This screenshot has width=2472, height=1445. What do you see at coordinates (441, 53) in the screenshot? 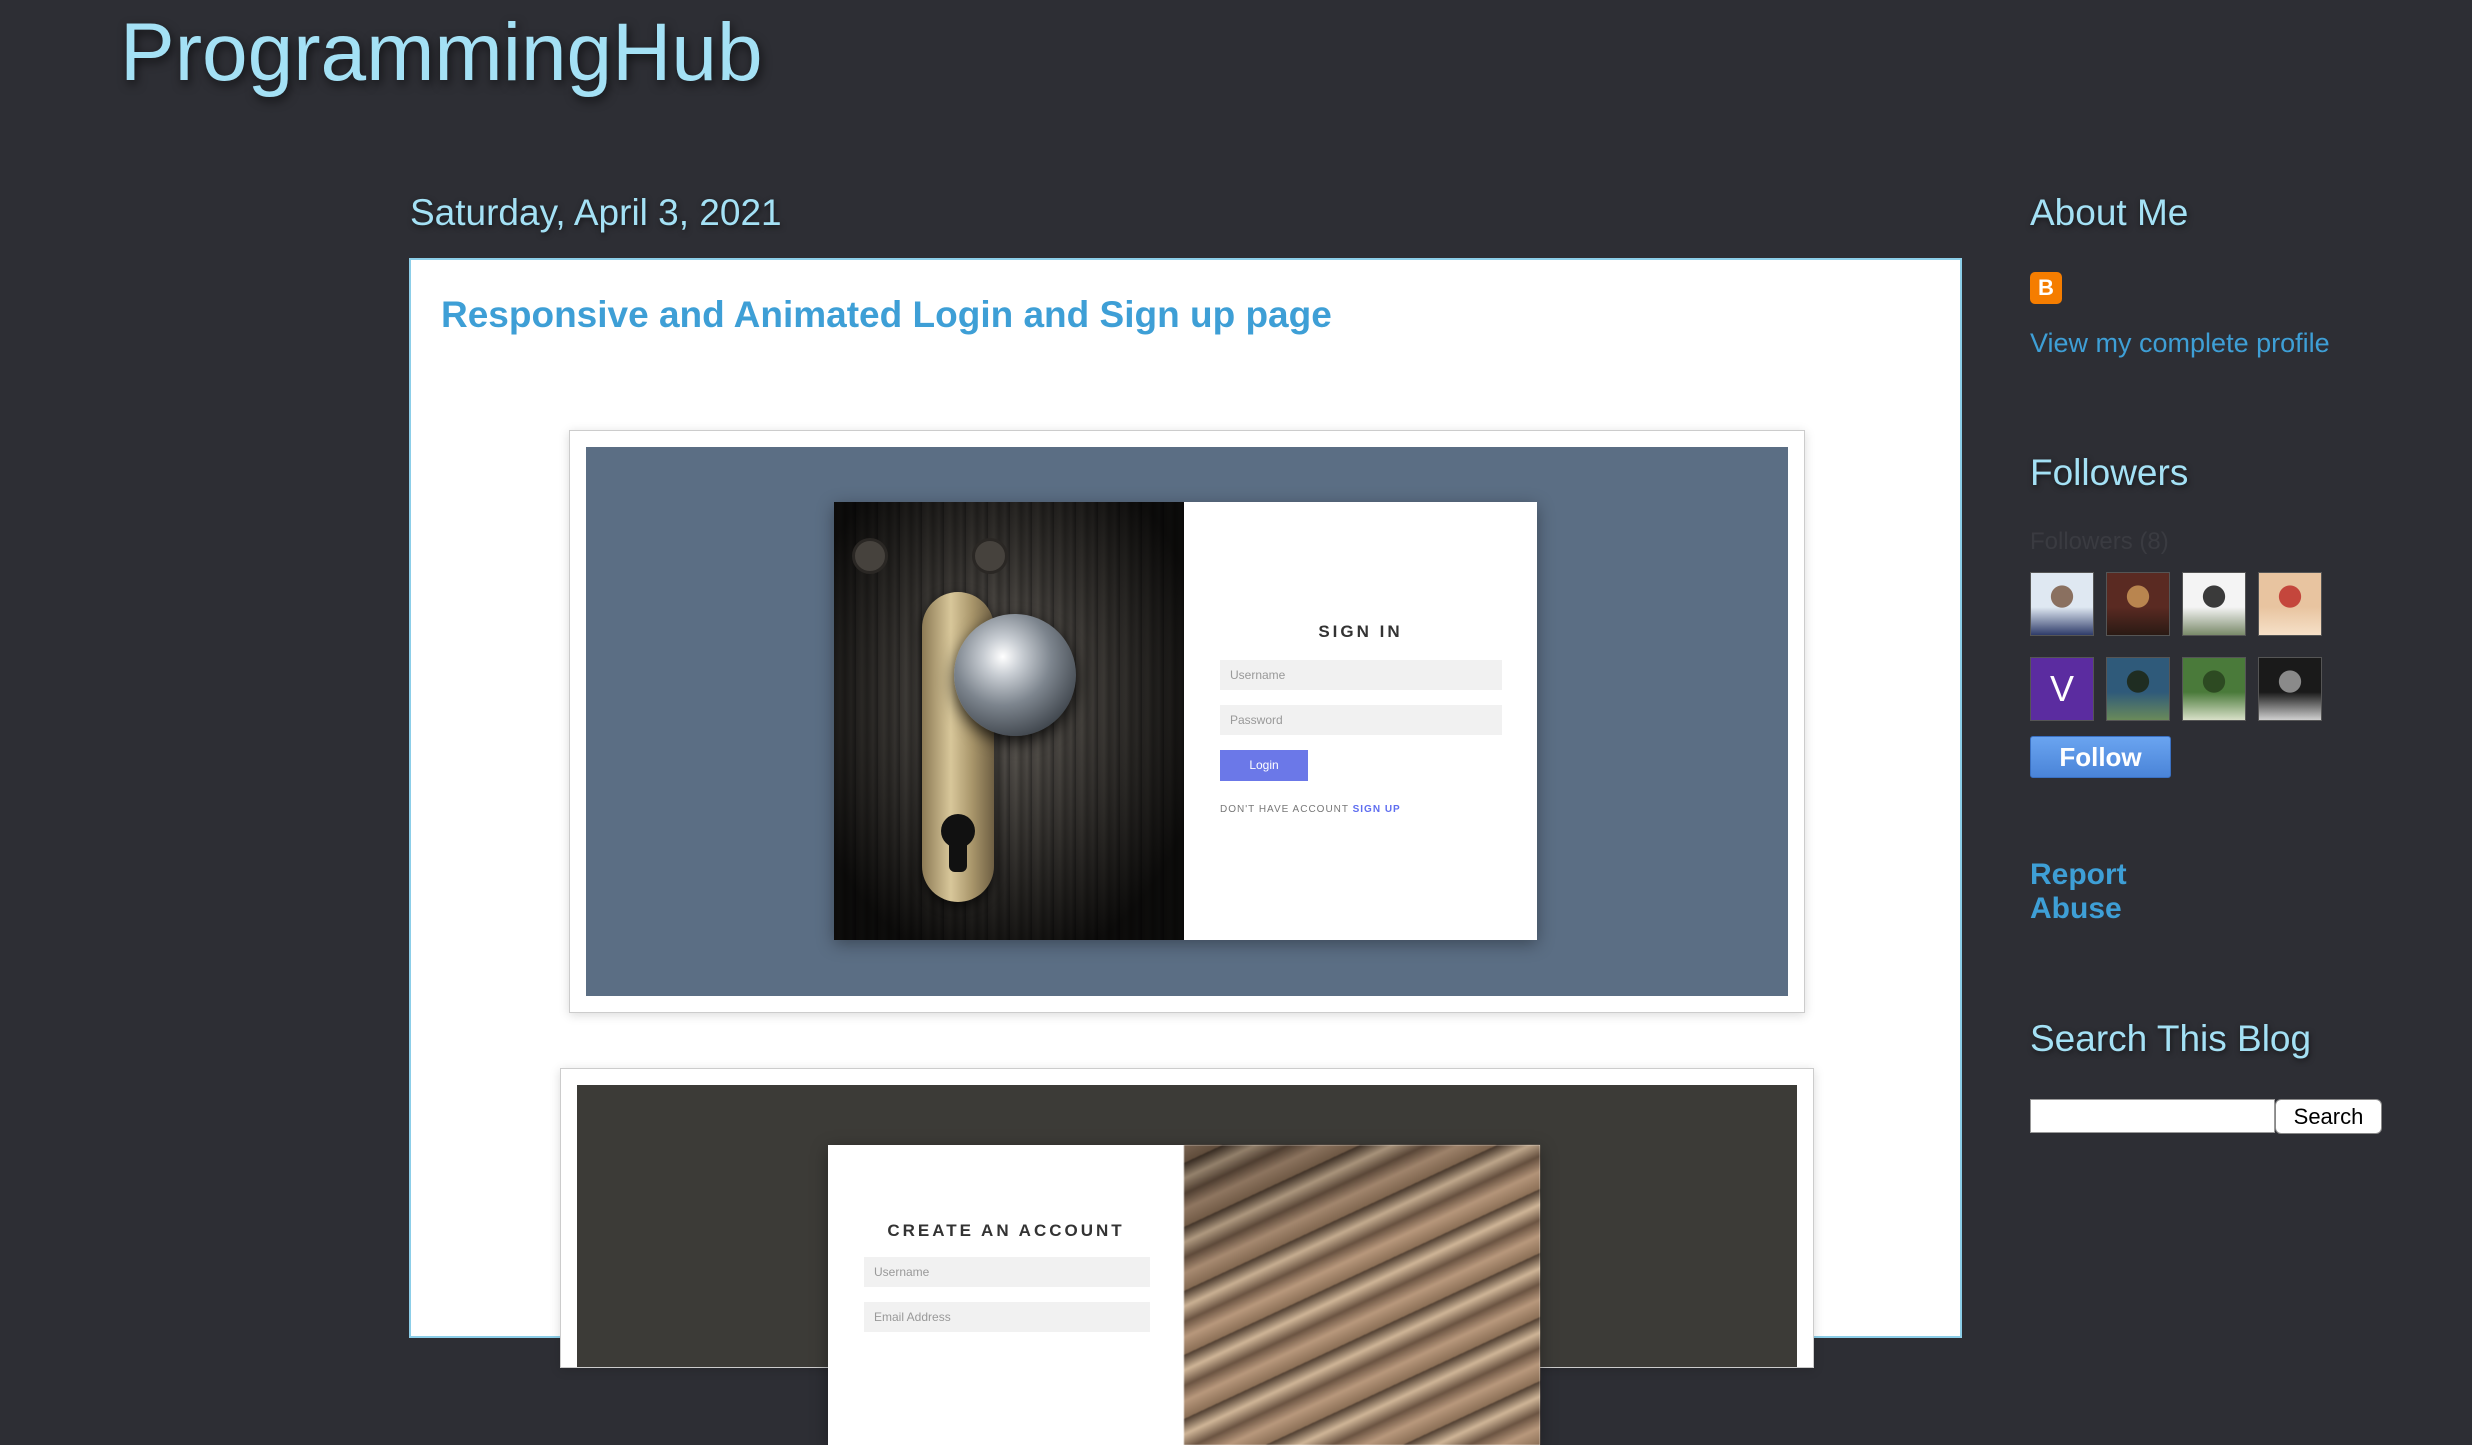
I see `blog-title: ProgrammingHub` at bounding box center [441, 53].